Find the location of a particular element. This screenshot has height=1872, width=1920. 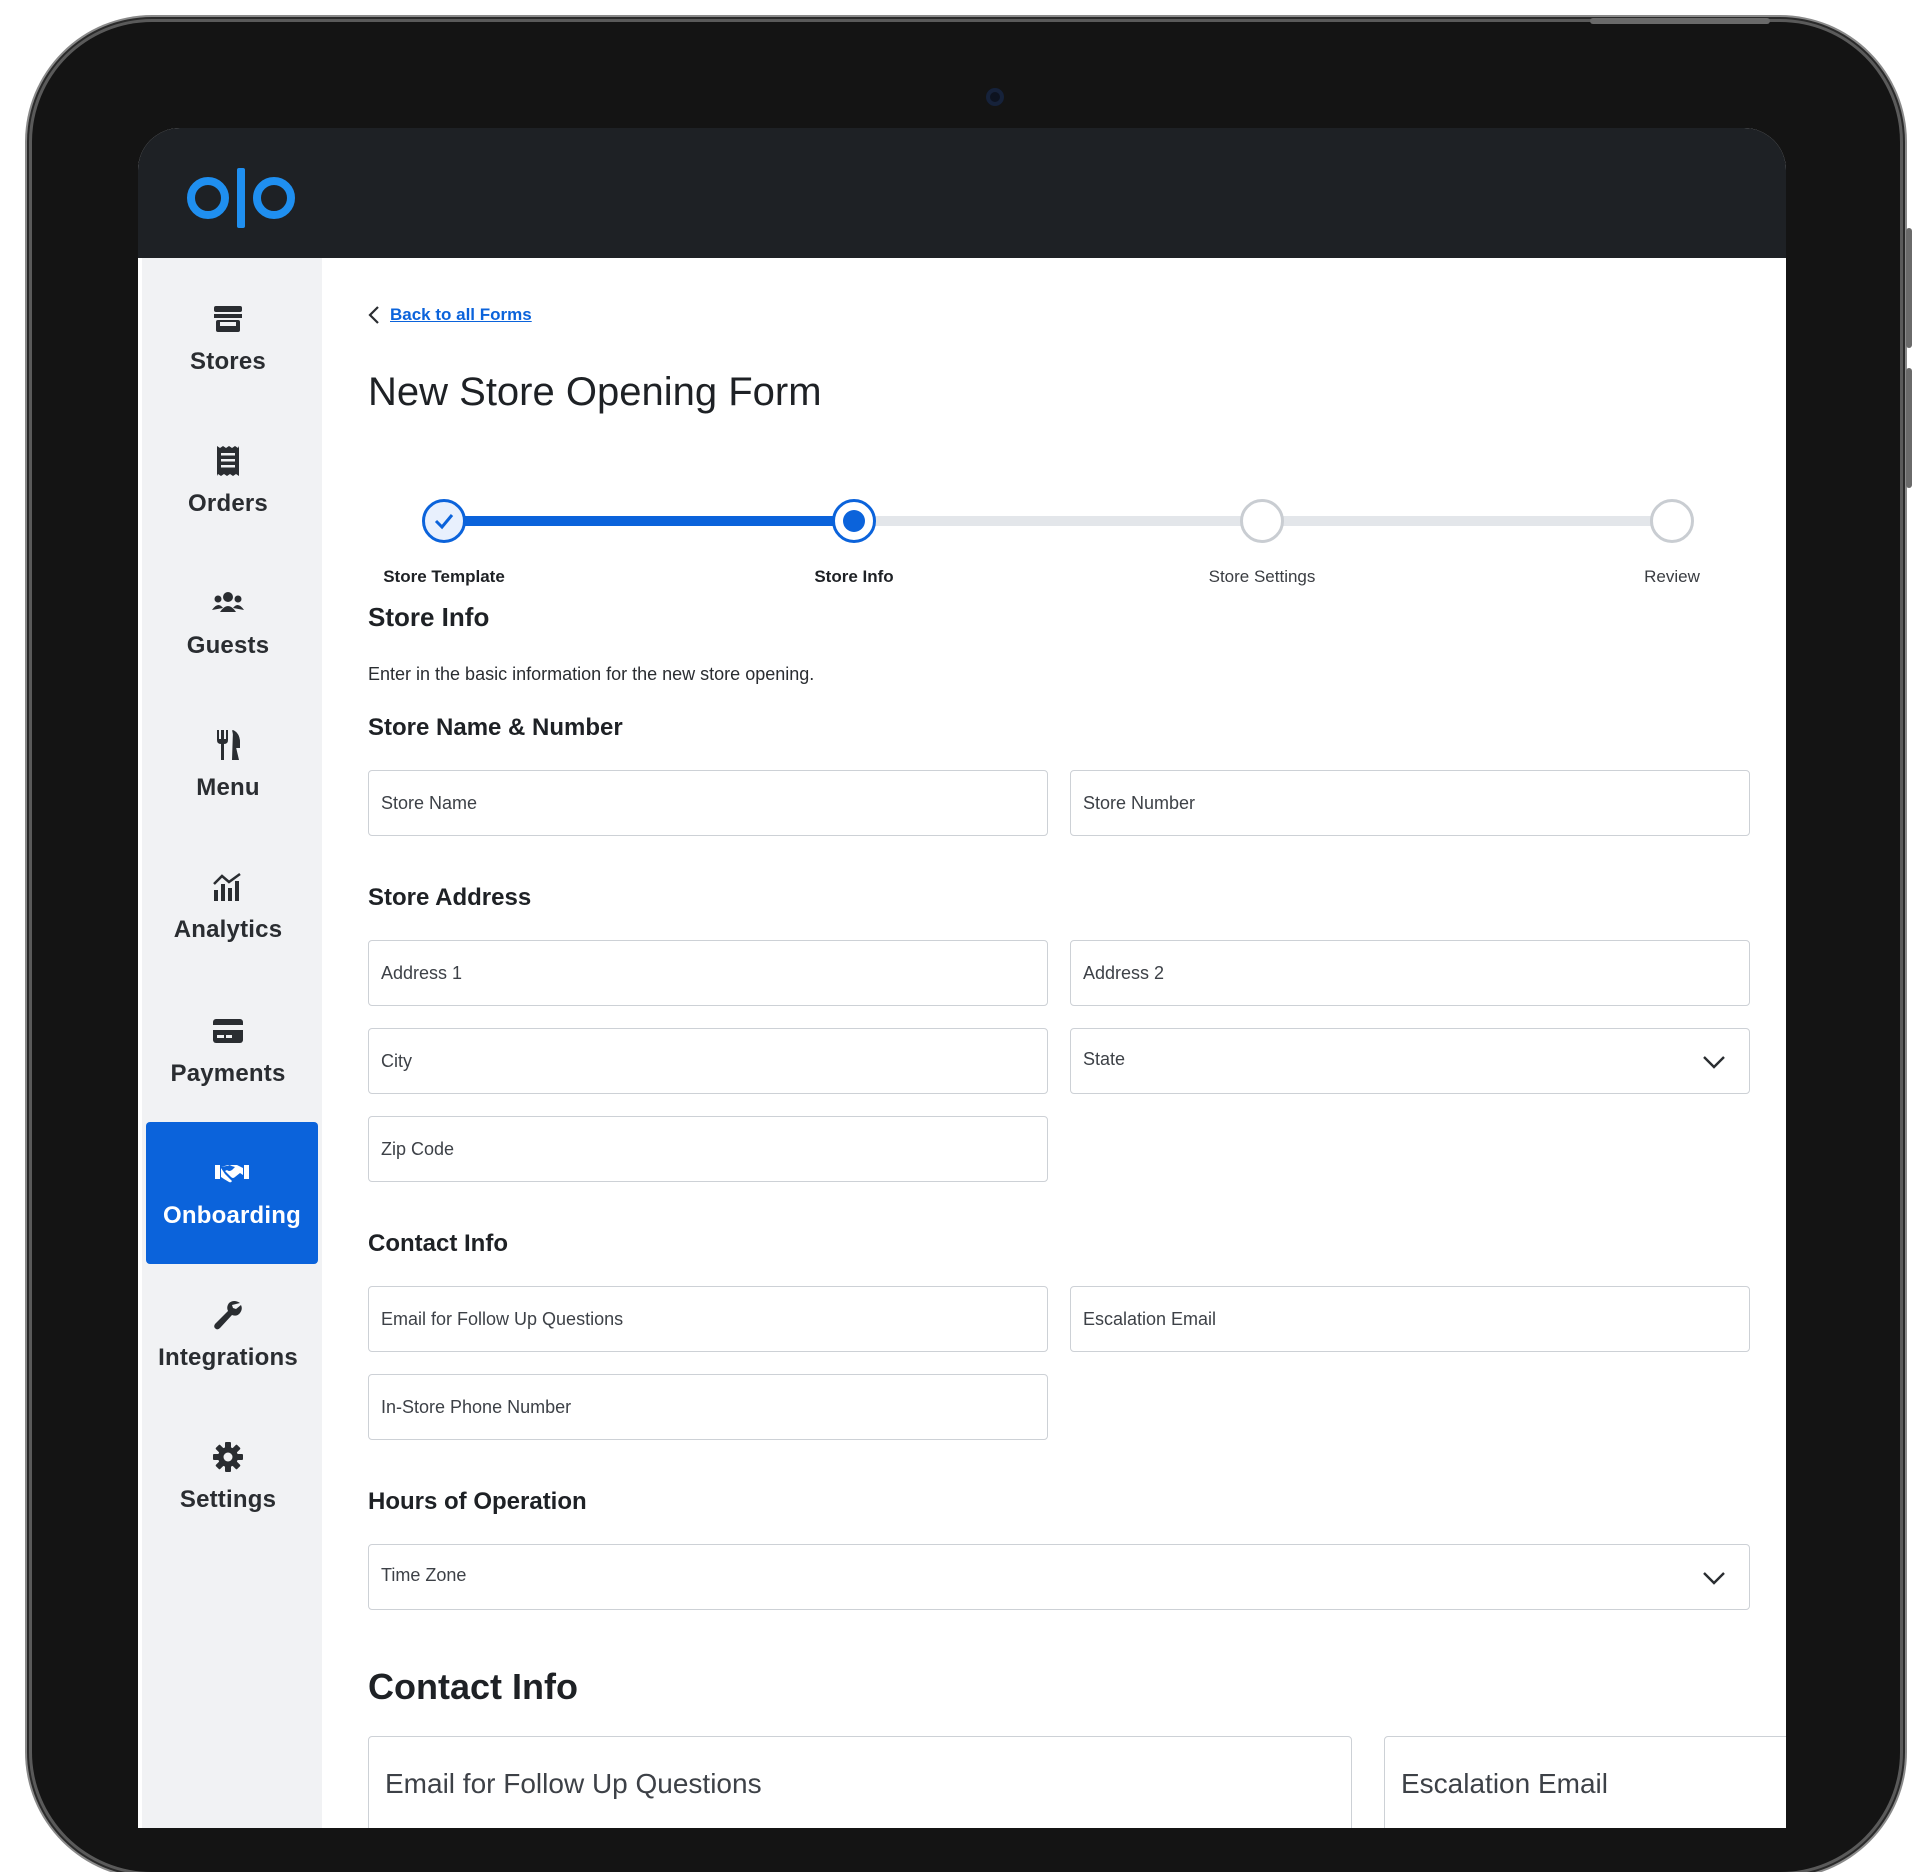

step-label-store-template: Store Template is located at coordinates (444, 576).